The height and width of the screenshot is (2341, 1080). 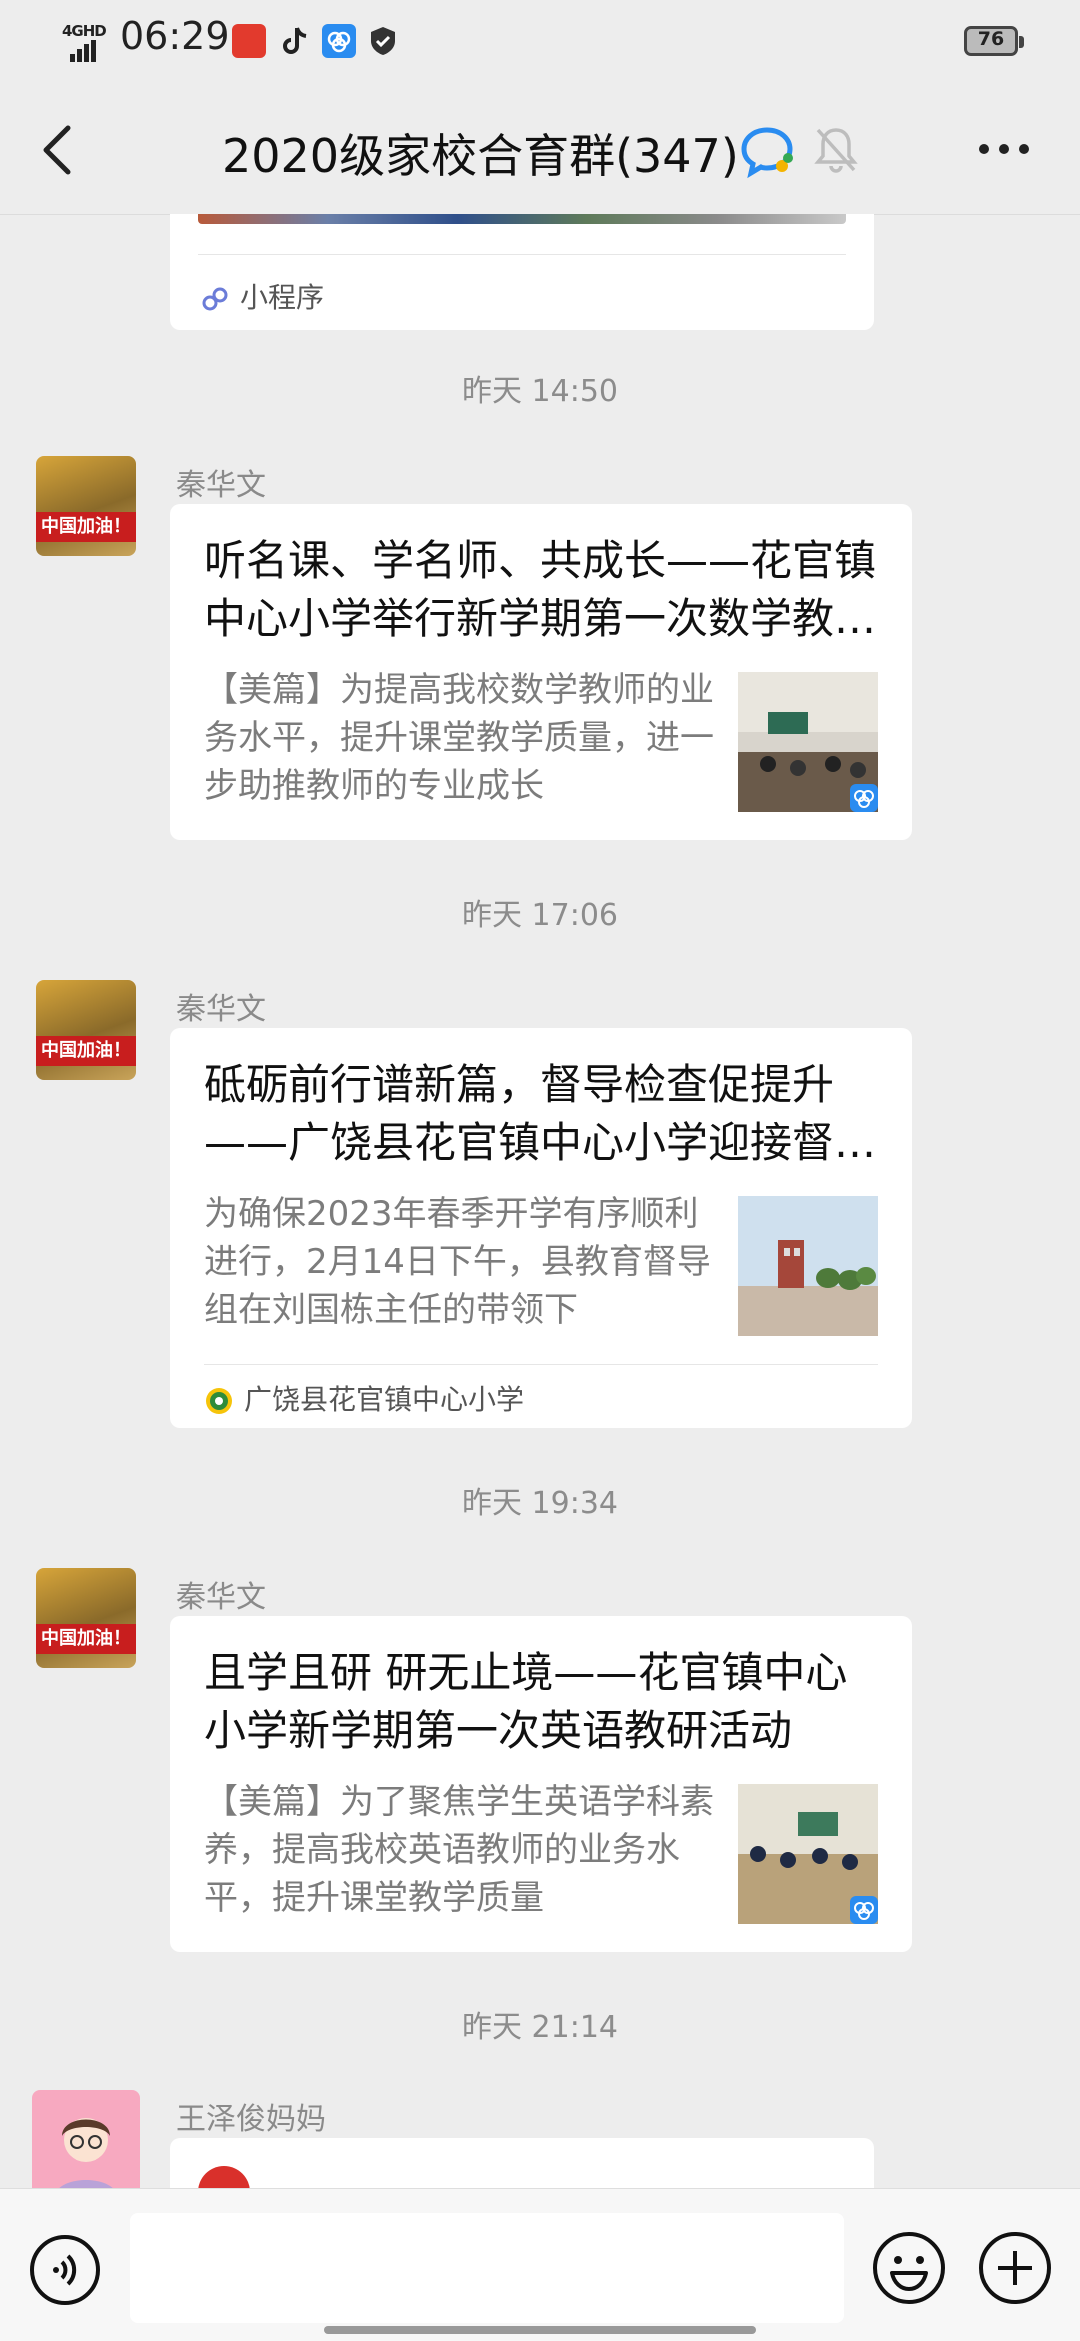 What do you see at coordinates (57, 150) in the screenshot?
I see `chevron-left-icon` at bounding box center [57, 150].